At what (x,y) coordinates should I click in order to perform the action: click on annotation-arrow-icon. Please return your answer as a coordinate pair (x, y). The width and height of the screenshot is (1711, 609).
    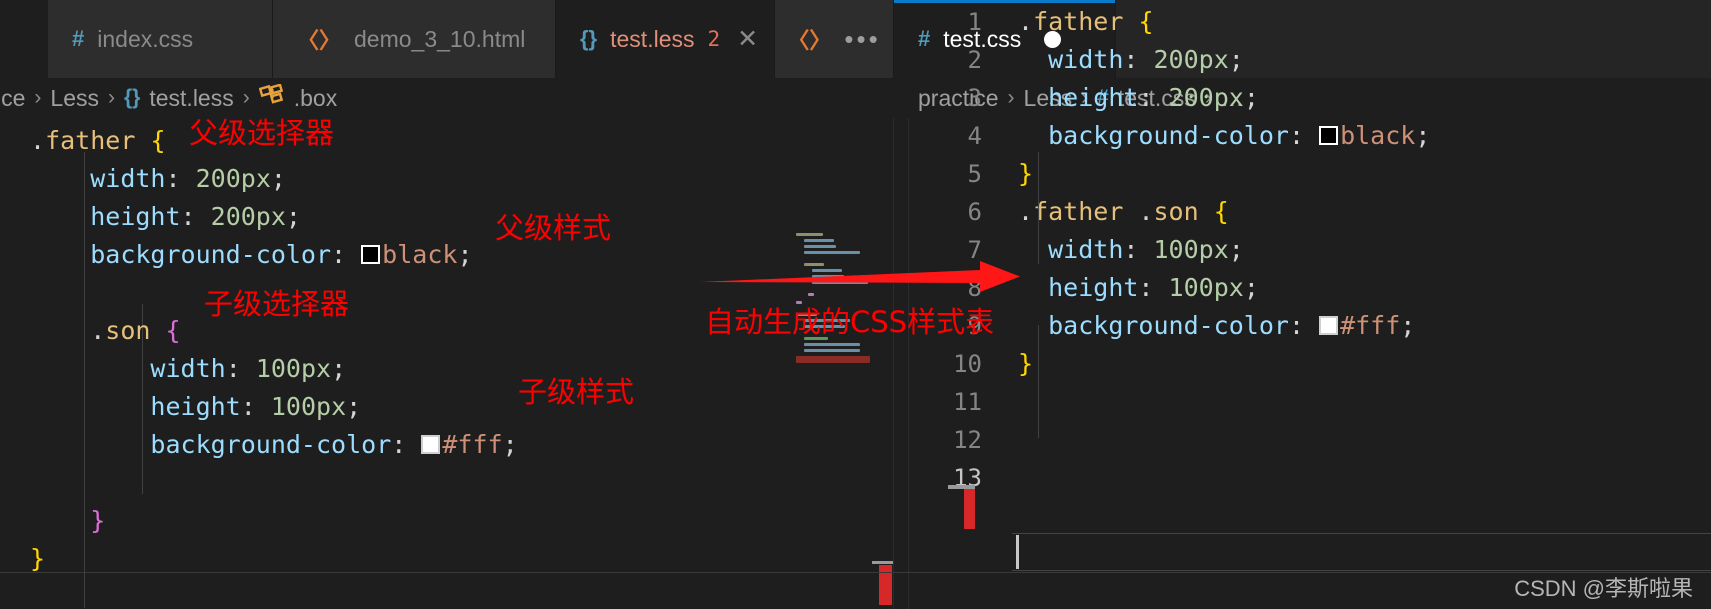
    Looking at the image, I should click on (860, 282).